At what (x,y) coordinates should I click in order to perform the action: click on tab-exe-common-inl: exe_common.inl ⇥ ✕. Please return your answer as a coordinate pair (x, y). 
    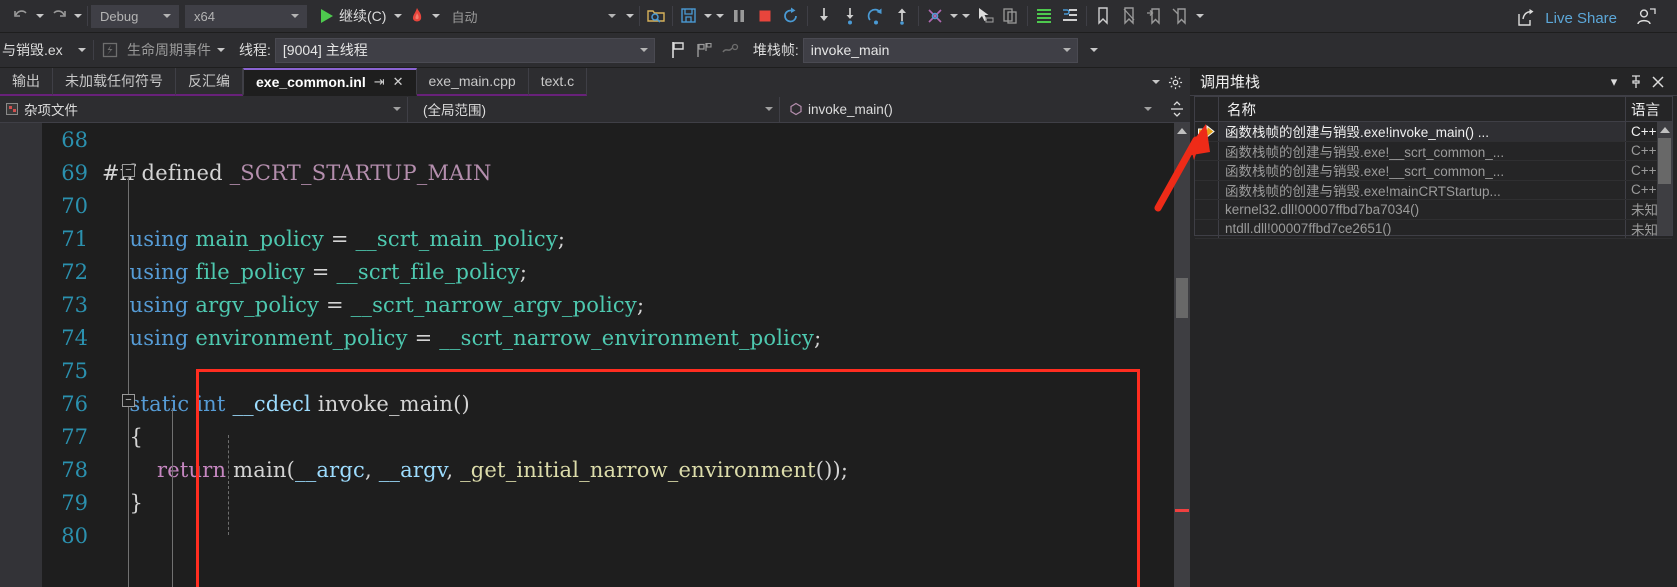
    Looking at the image, I should click on (330, 82).